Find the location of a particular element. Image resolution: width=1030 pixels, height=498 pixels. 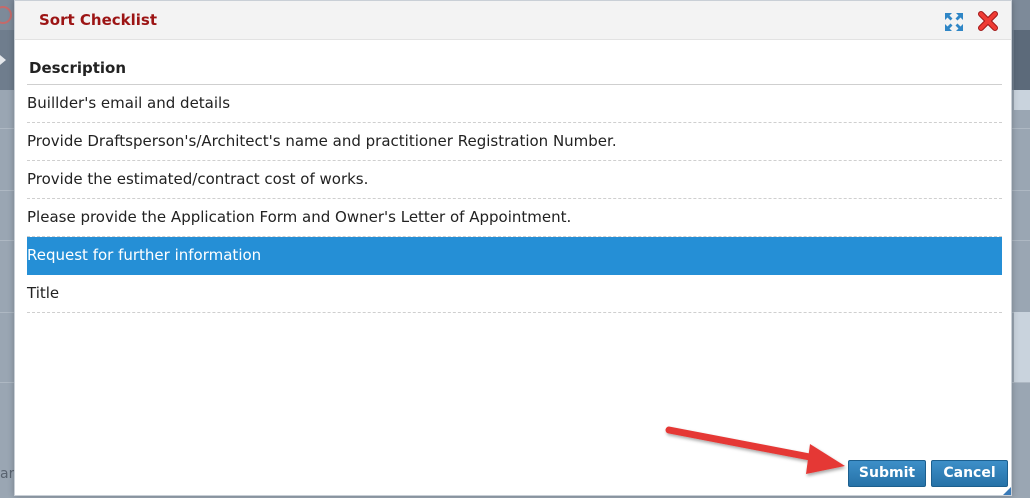

cancel-button: Cancel is located at coordinates (969, 473).